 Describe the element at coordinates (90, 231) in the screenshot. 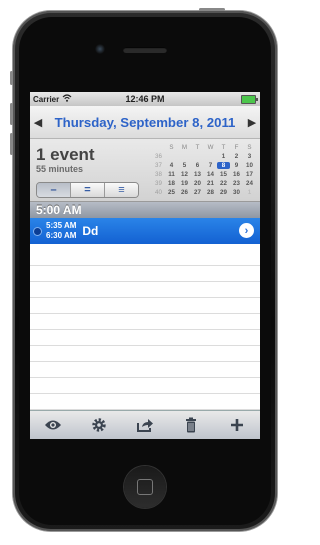

I see `event-title: Dd` at that location.